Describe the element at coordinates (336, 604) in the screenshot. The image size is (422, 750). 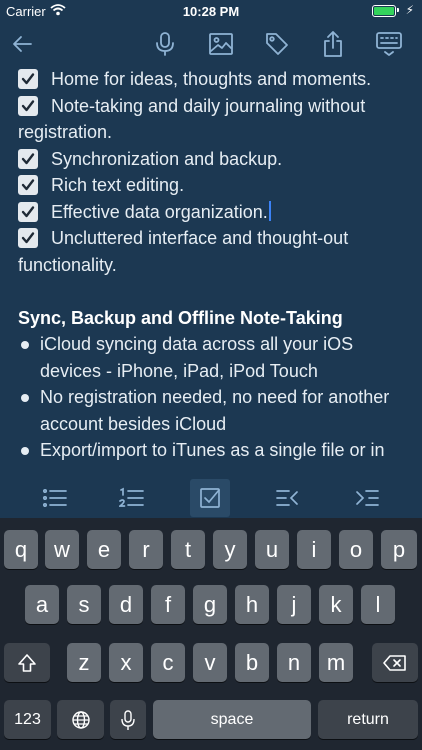
I see `key-k: k` at that location.